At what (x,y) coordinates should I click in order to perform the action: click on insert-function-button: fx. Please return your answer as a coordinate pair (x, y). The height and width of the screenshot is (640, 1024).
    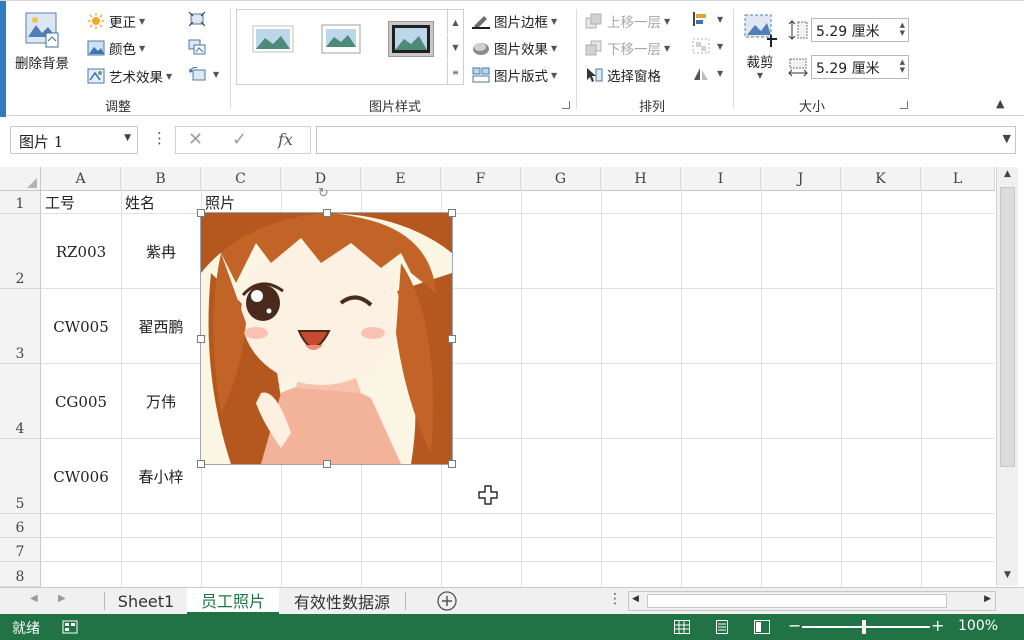
    Looking at the image, I should click on (285, 139).